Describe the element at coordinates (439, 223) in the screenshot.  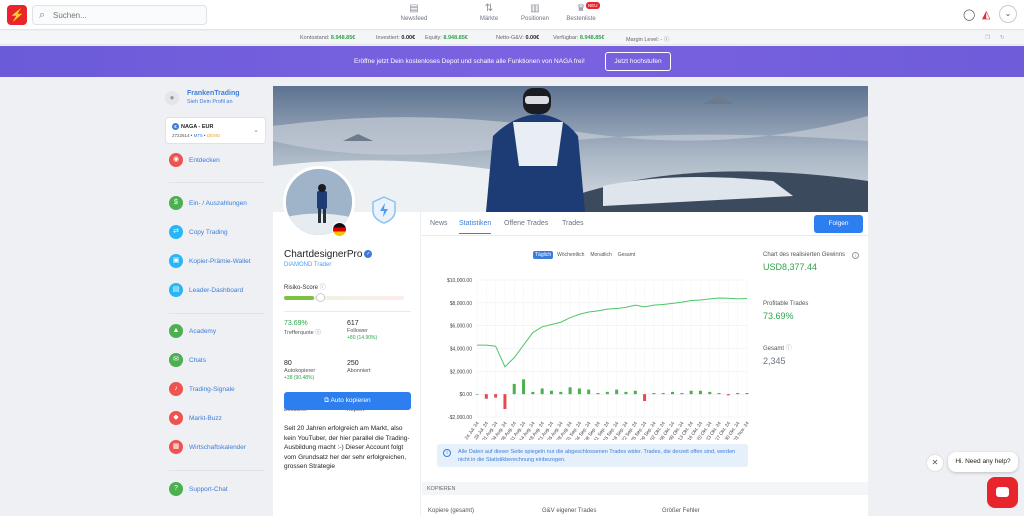
I see `tab-news: News` at that location.